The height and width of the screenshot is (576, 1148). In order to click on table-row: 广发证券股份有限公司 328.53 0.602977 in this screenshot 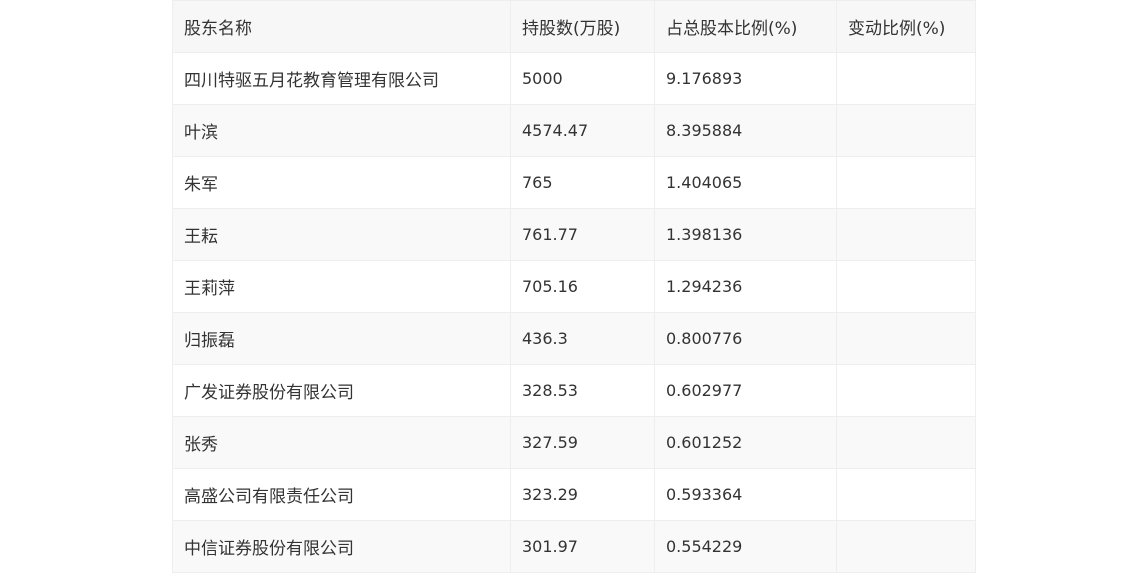, I will do `click(574, 390)`.